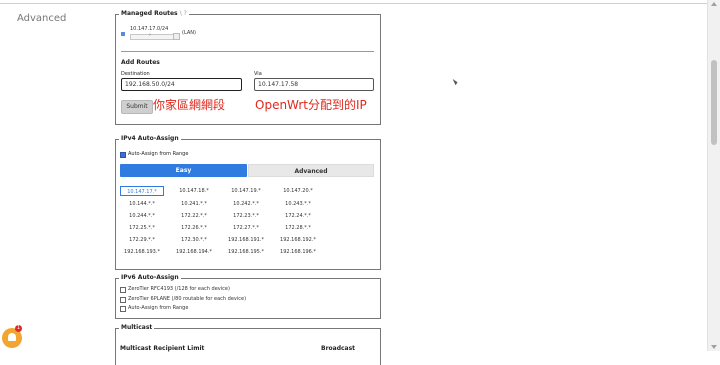 Image resolution: width=720 pixels, height=365 pixels. I want to click on destination-label: Destination, so click(135, 74).